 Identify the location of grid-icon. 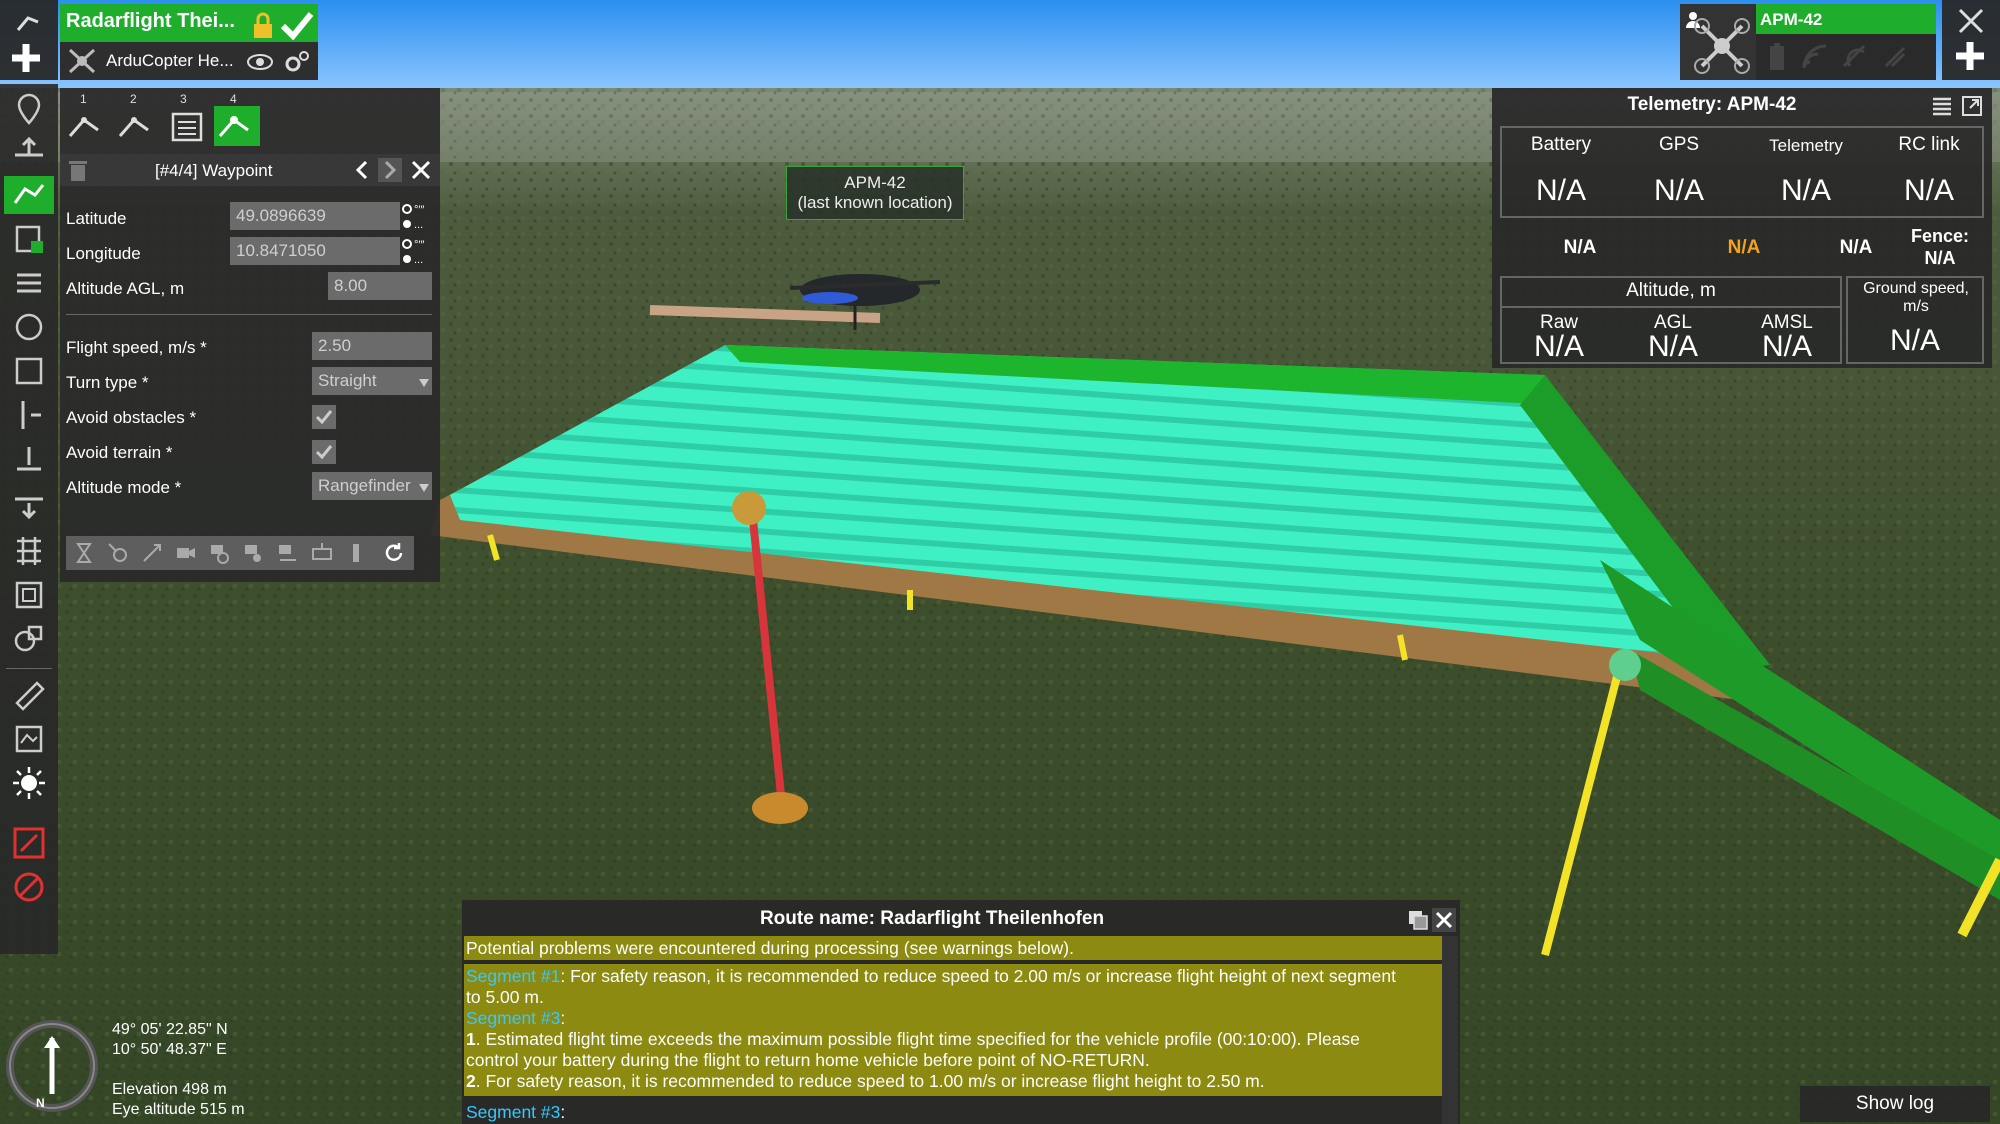
(29, 551).